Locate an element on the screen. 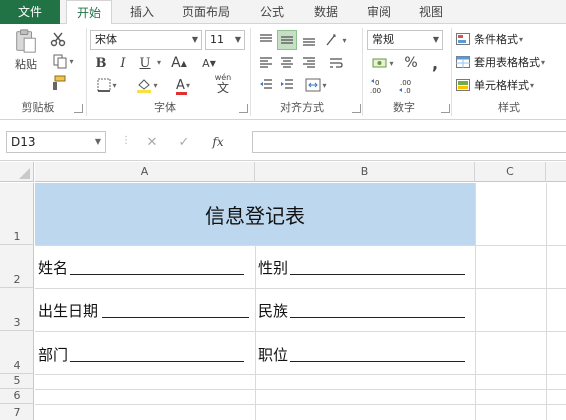  font-color-swatch is located at coordinates (182, 93).